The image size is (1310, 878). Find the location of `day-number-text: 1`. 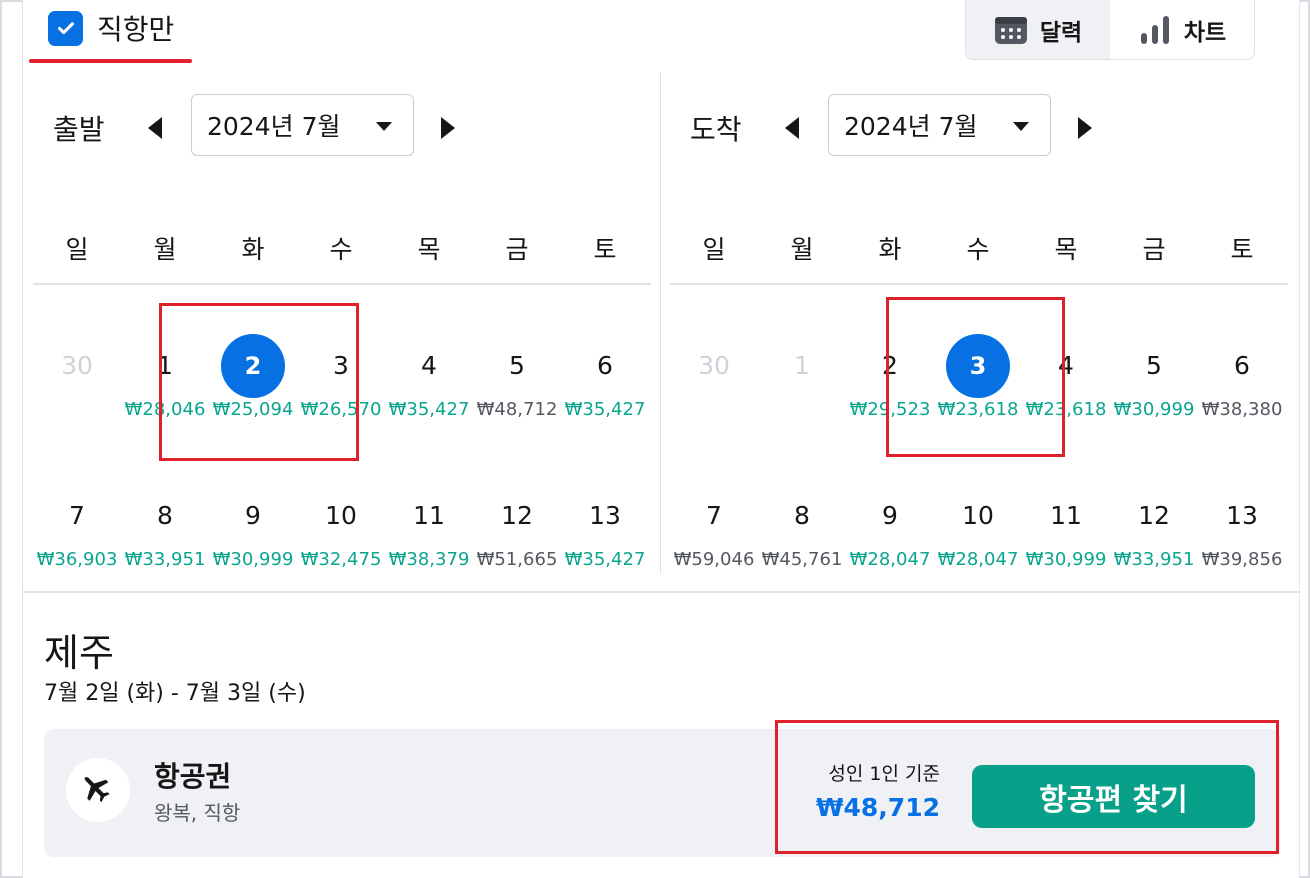

day-number-text: 1 is located at coordinates (802, 365).